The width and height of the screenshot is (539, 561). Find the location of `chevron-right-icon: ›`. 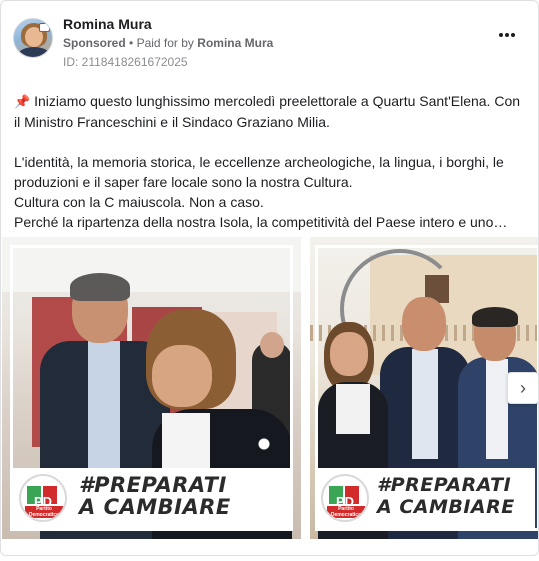

chevron-right-icon: › is located at coordinates (523, 388).